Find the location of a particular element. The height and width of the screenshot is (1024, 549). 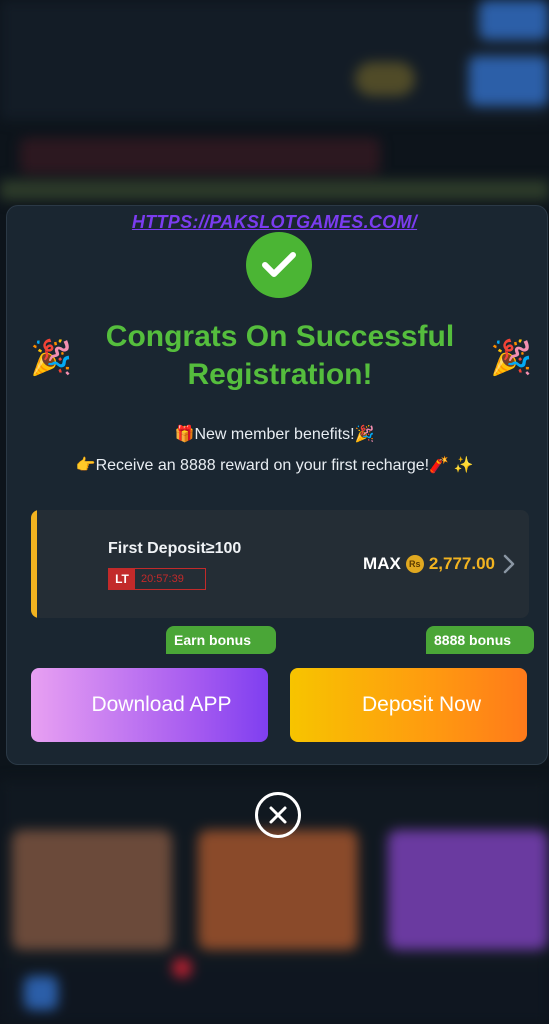

bg-marquee is located at coordinates (200, 156).